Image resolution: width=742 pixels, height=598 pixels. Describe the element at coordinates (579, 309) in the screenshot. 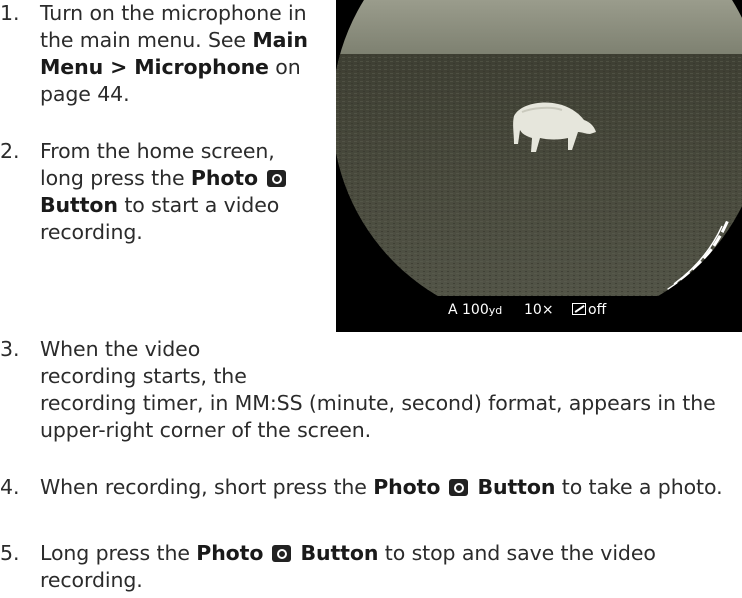

I see `picture-in-picture-icon` at that location.